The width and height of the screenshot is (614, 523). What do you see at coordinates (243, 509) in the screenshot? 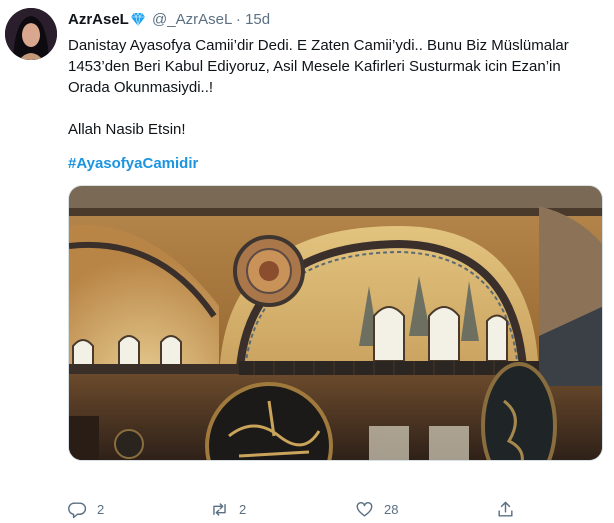
I see `retweet-count: 2` at bounding box center [243, 509].